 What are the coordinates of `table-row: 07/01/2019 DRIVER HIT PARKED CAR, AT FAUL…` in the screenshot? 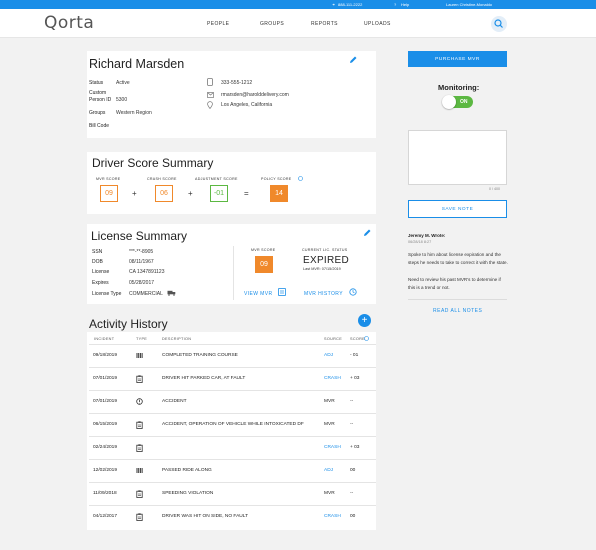 It's located at (232, 378).